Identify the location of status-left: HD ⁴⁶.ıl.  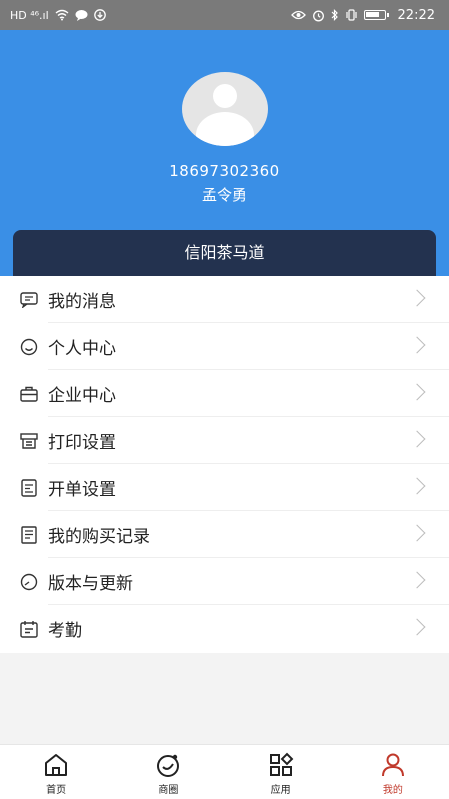
(58, 15).